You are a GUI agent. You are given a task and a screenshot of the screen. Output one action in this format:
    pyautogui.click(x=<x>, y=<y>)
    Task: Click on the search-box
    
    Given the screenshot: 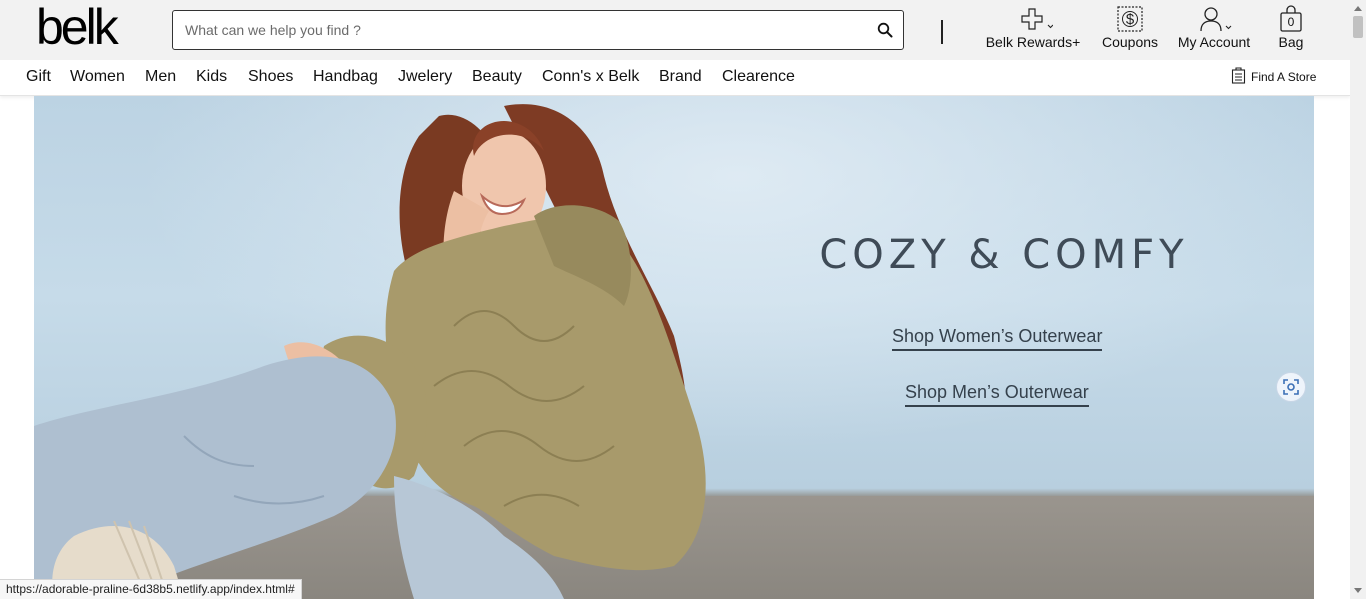 What is the action you would take?
    pyautogui.click(x=538, y=30)
    